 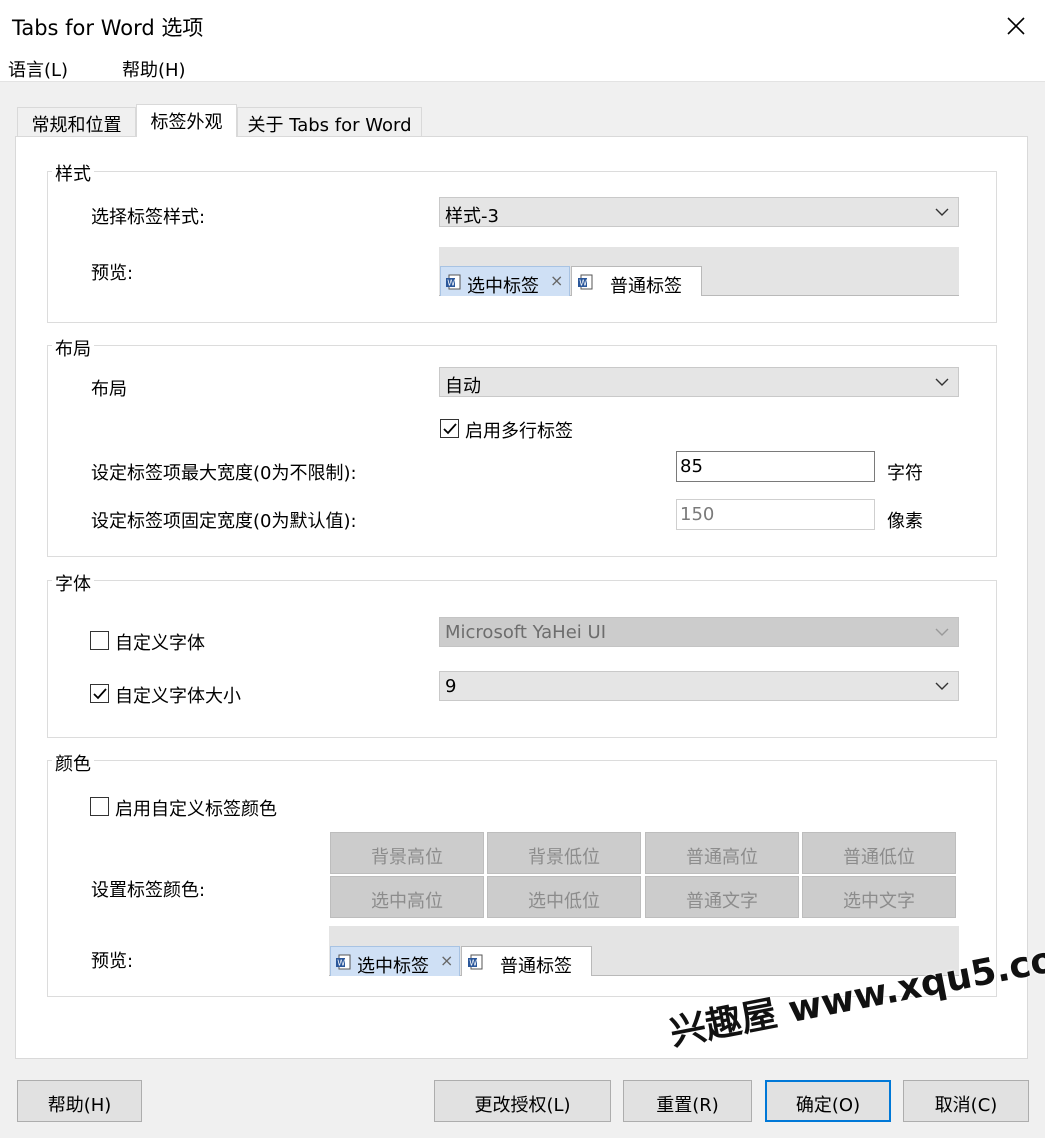 I want to click on set-color-label: 设置标签颜色:, so click(x=148, y=890).